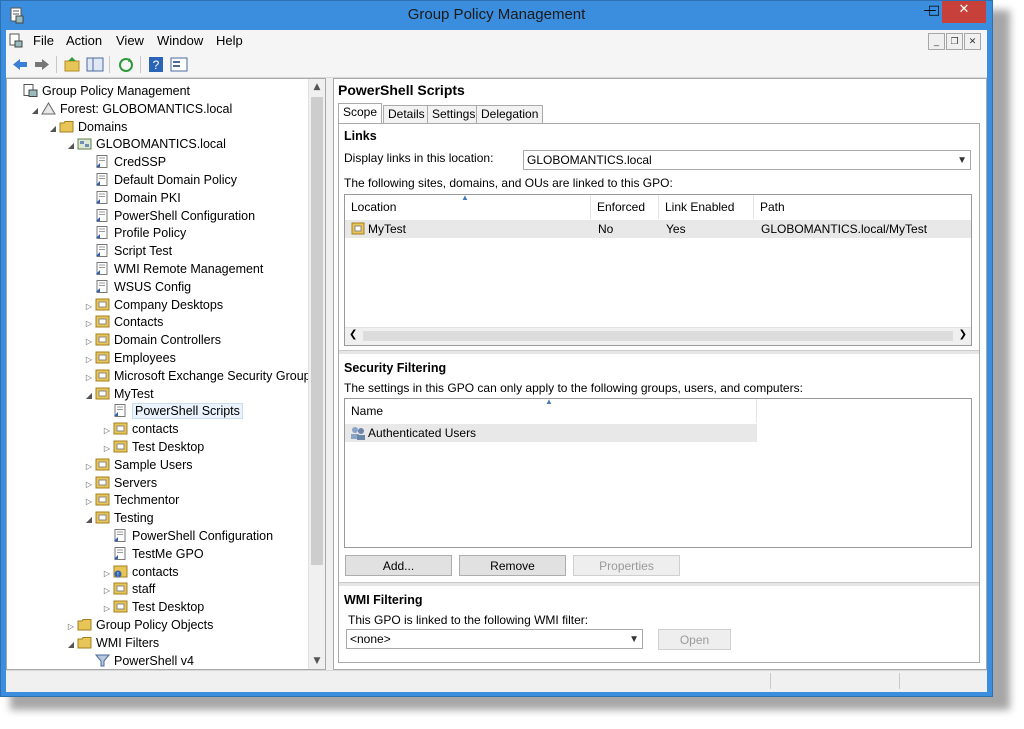 This screenshot has width=1024, height=729. I want to click on tree-node: ▷ Sample Users, so click(138, 465).